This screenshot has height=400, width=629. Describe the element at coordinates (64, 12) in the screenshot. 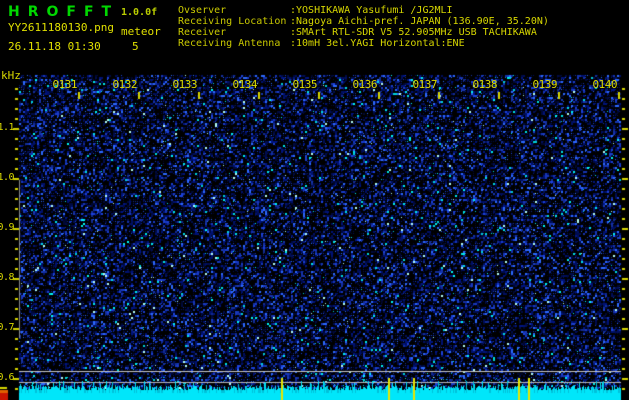

I see `app-title: HROFFT` at that location.